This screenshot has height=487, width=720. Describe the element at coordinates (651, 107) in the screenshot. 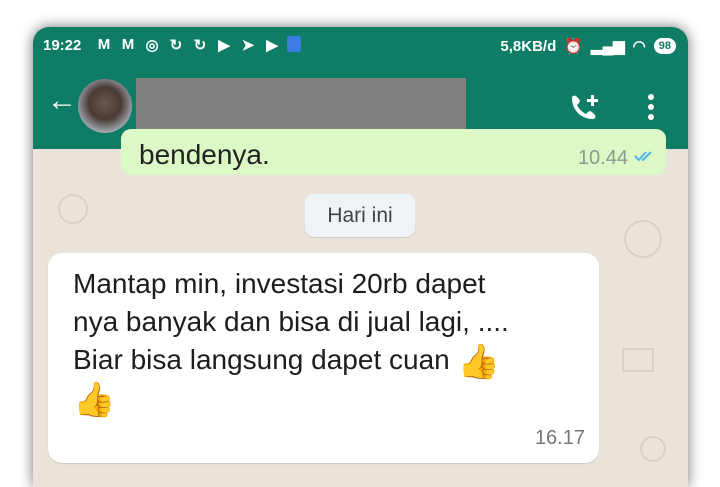

I see `more-options-icon` at that location.